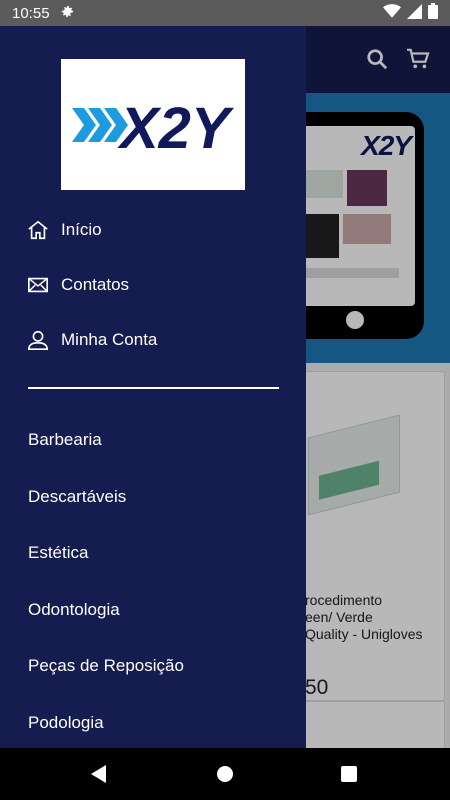  Describe the element at coordinates (31, 13) in the screenshot. I see `status-time: 10:55` at that location.